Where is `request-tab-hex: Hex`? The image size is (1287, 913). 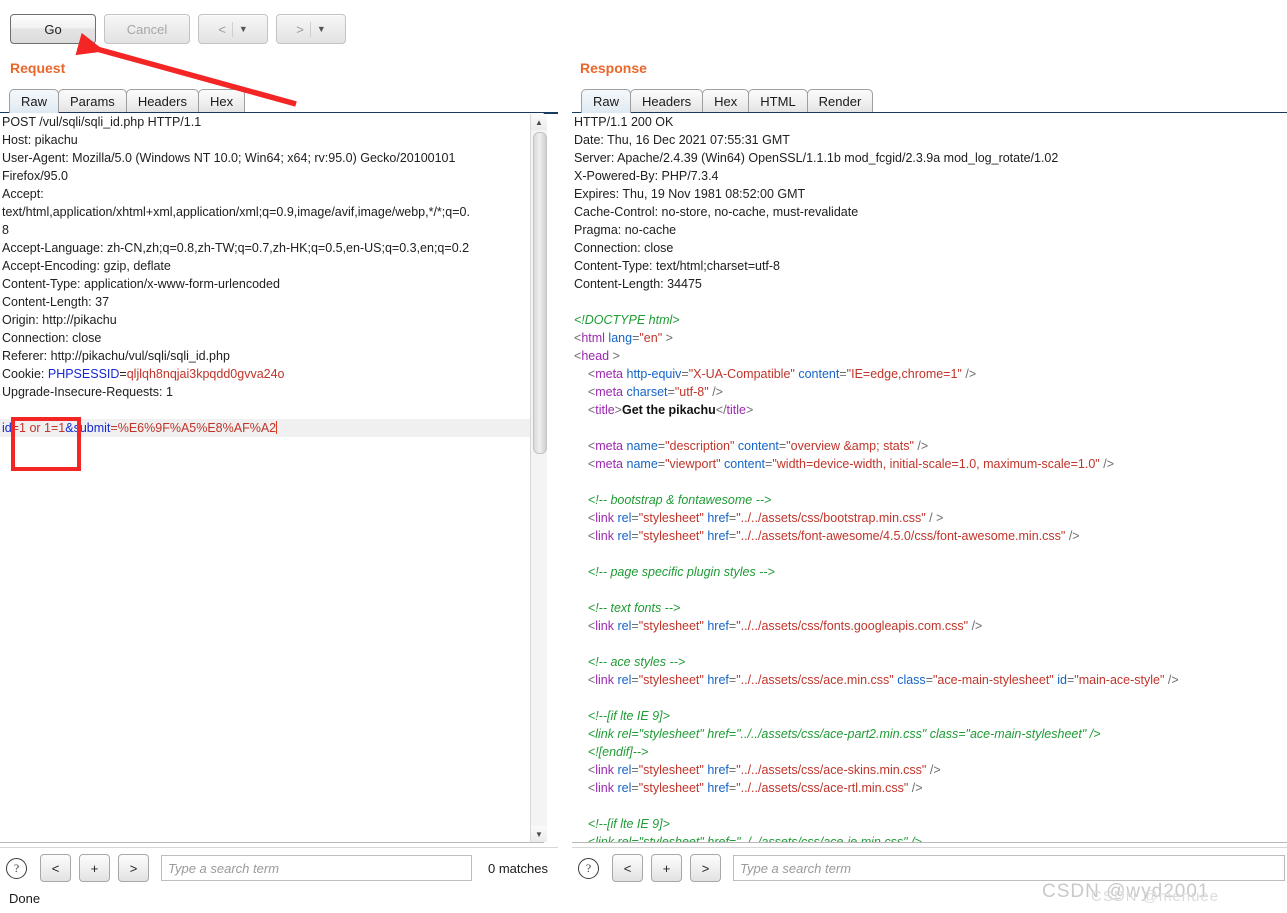 request-tab-hex: Hex is located at coordinates (221, 101).